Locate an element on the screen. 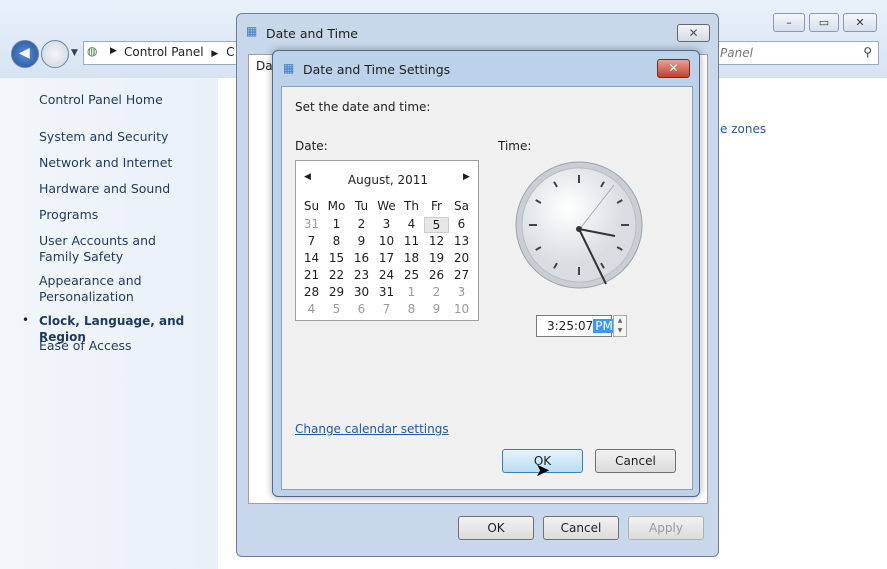 This screenshot has height=569, width=887. sidebar-item-home: Control Panel Home is located at coordinates (124, 100).